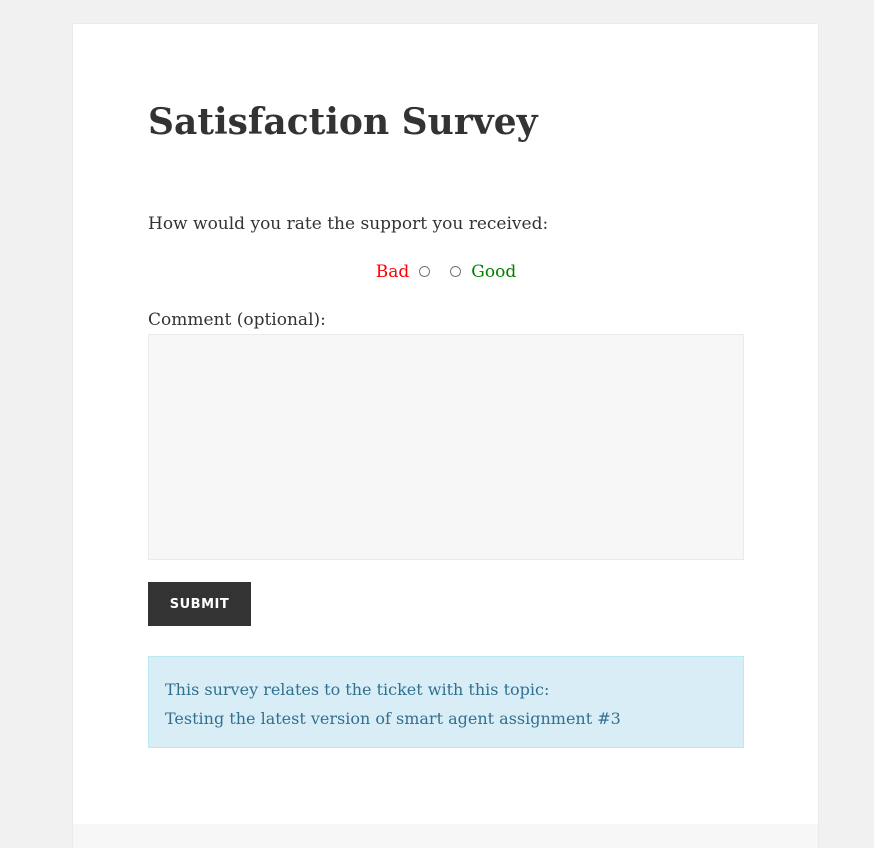 Image resolution: width=874 pixels, height=848 pixels. I want to click on card-footer, so click(445, 836).